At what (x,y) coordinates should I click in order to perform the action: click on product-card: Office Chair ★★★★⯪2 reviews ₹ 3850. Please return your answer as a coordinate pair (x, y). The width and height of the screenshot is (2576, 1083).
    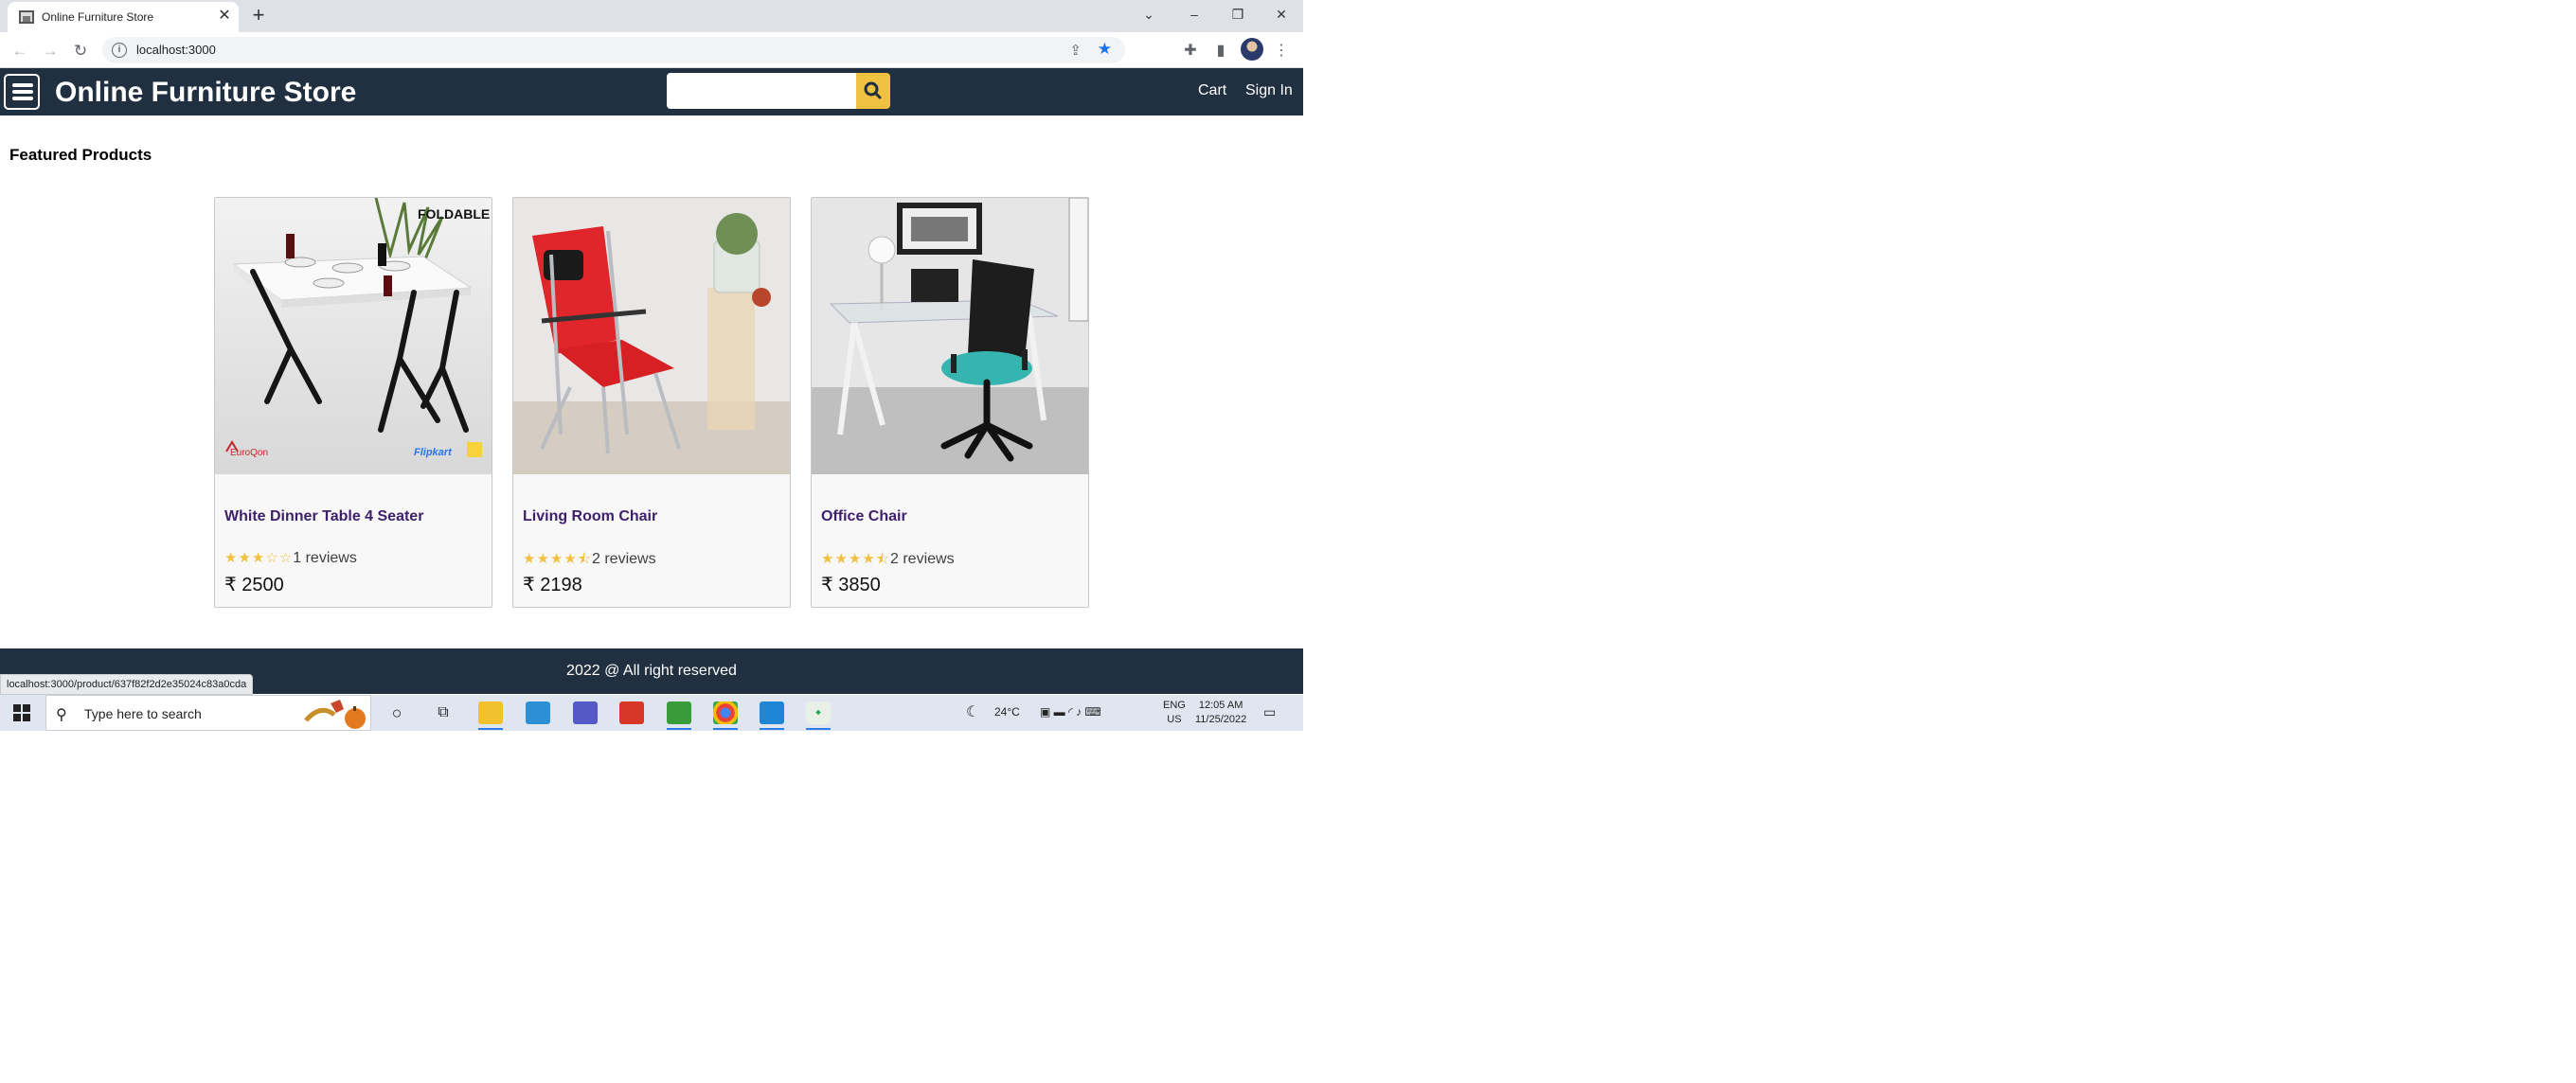
    Looking at the image, I should click on (950, 402).